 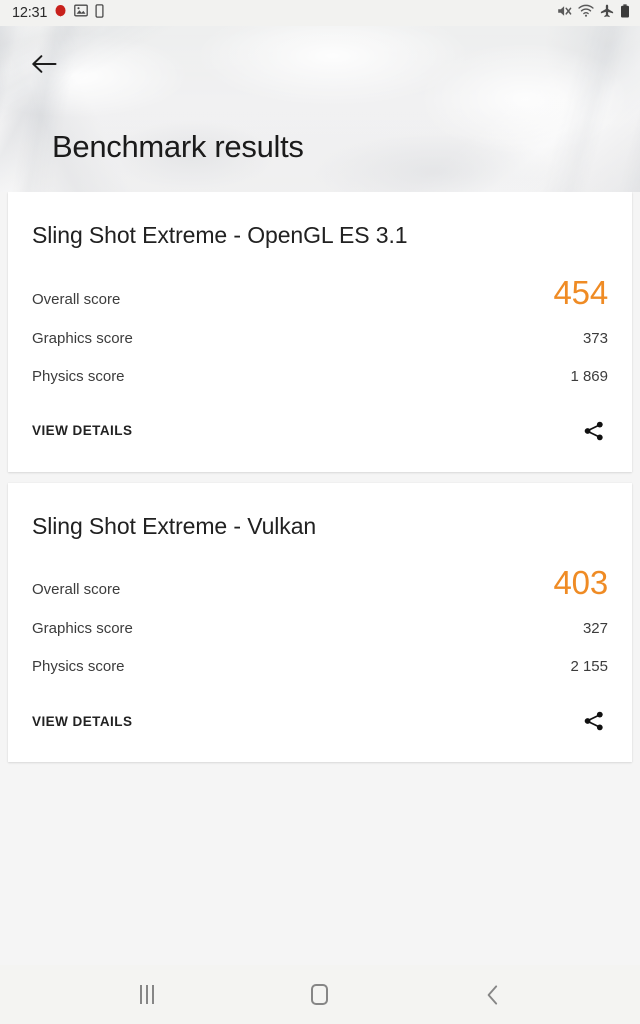 I want to click on back-button, so click(x=44, y=64).